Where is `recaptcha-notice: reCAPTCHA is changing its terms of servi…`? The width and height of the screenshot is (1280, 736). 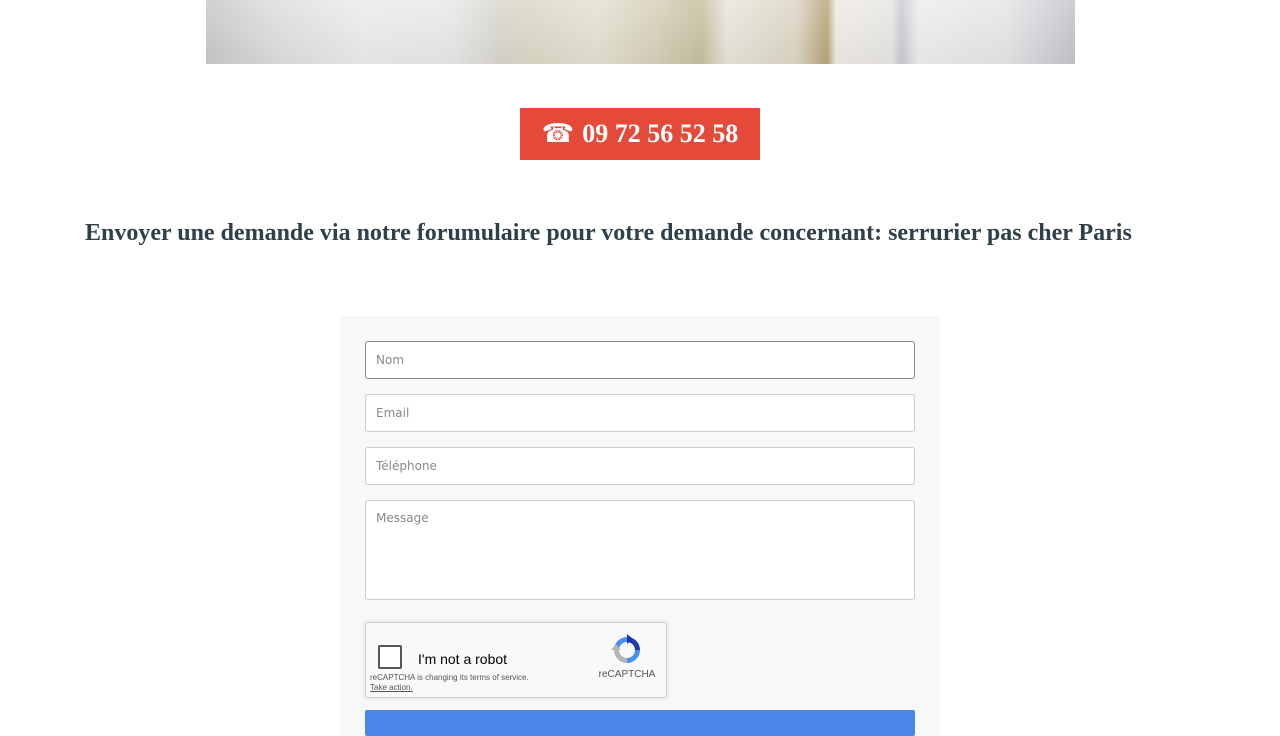 recaptcha-notice: reCAPTCHA is changing its terms of servi… is located at coordinates (449, 683).